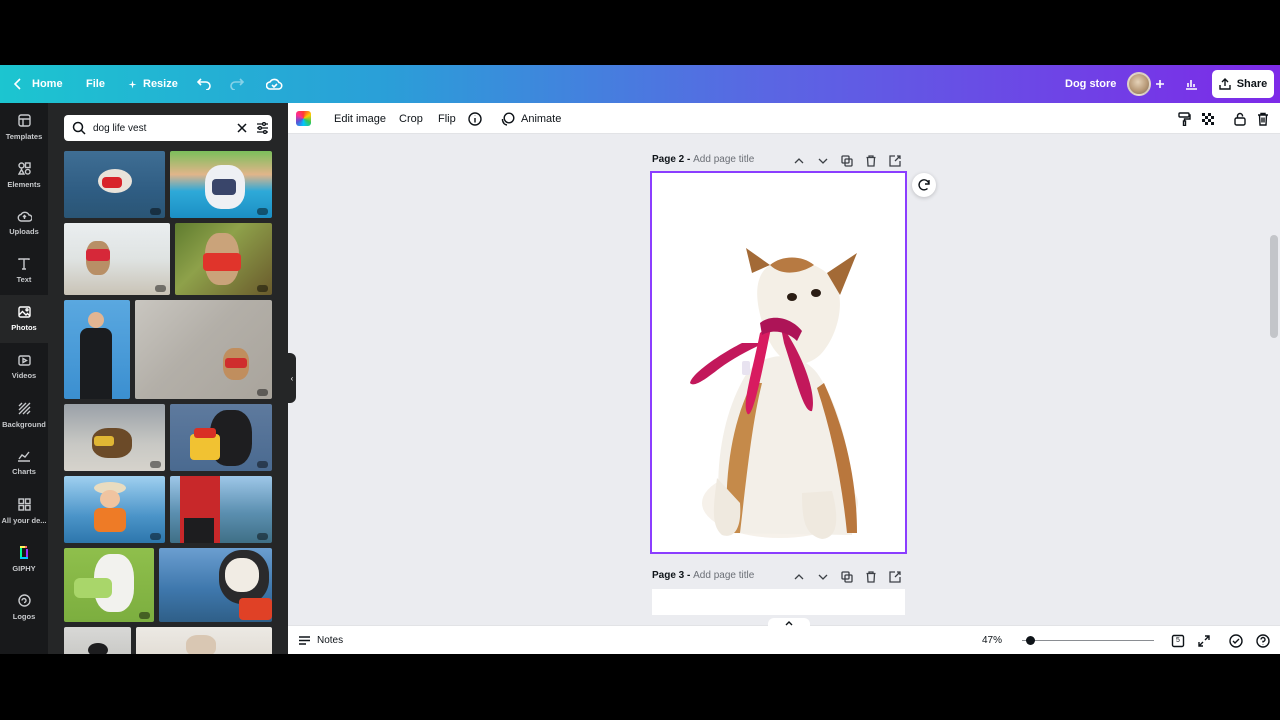 The image size is (1280, 720). Describe the element at coordinates (242, 128) in the screenshot. I see `clear-search-icon` at that location.